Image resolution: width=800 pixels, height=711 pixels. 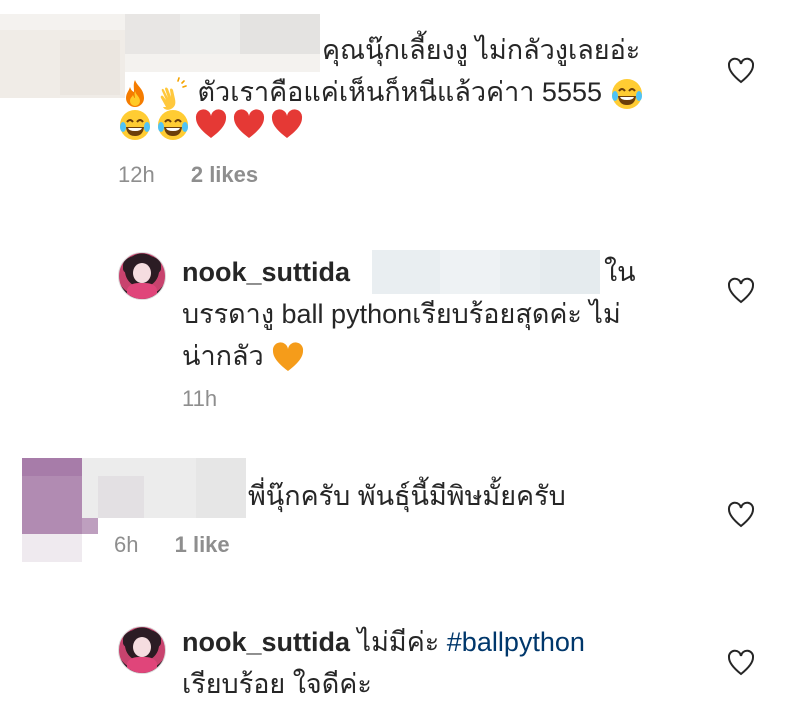 What do you see at coordinates (223, 356) in the screenshot?
I see `comment-text-line3-words: น่ากลัว` at bounding box center [223, 356].